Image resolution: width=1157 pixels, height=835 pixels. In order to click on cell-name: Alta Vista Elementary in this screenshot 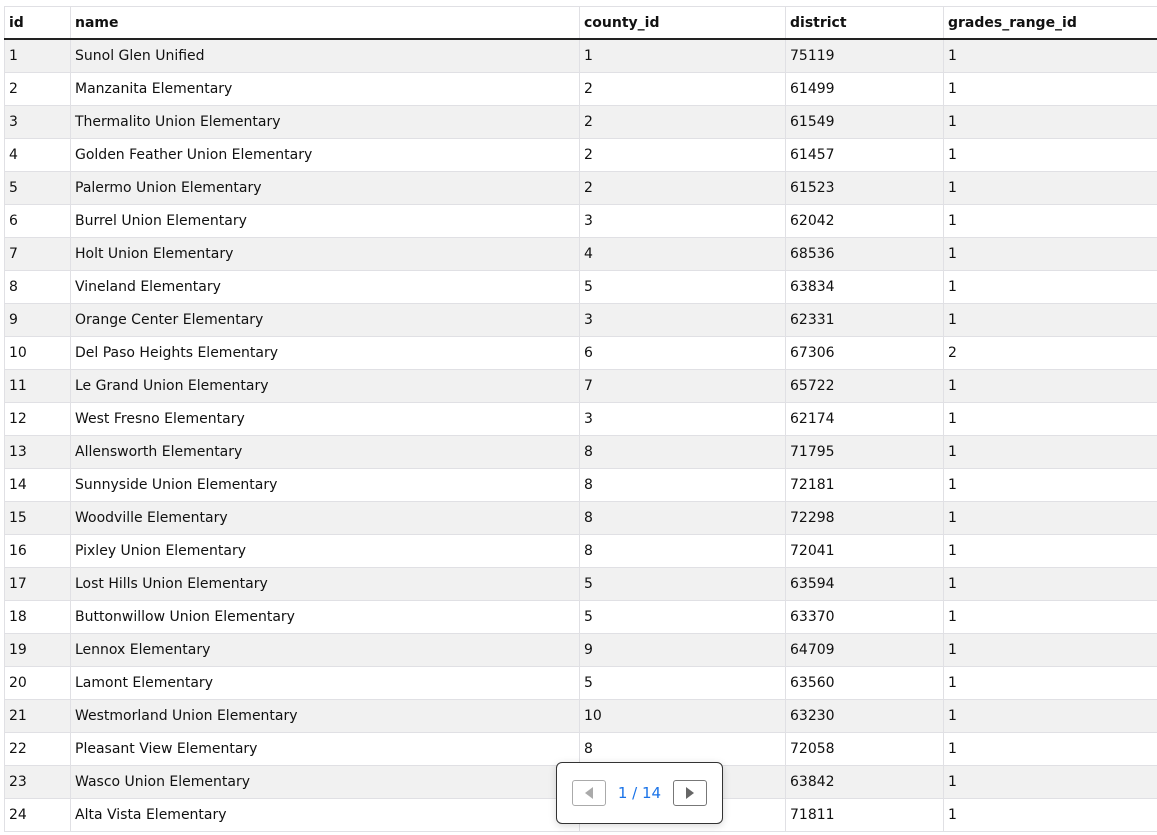, I will do `click(325, 815)`.